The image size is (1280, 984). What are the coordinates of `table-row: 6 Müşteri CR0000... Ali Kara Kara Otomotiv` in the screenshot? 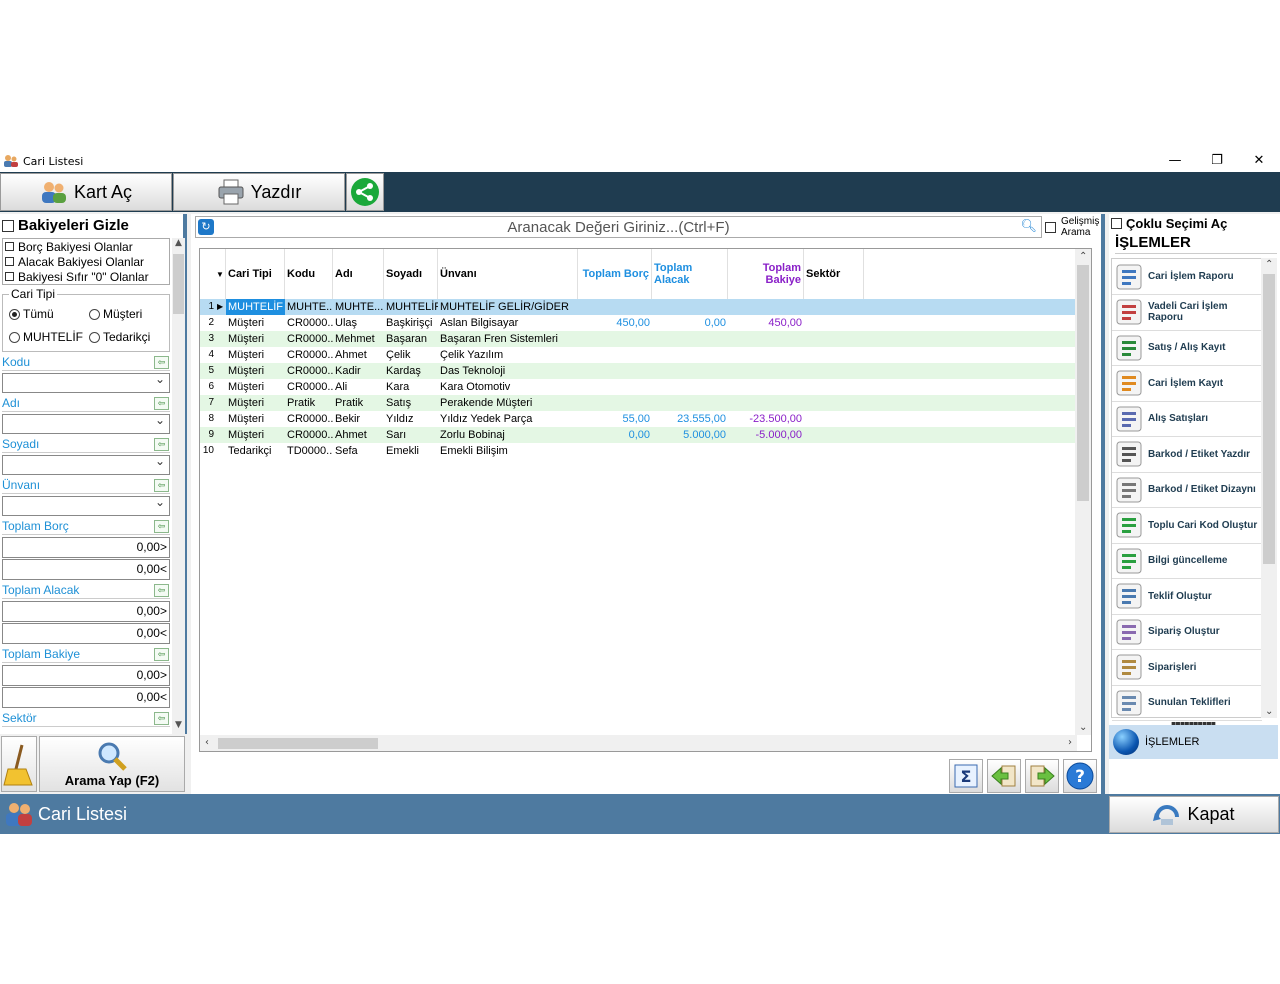 It's located at (638, 387).